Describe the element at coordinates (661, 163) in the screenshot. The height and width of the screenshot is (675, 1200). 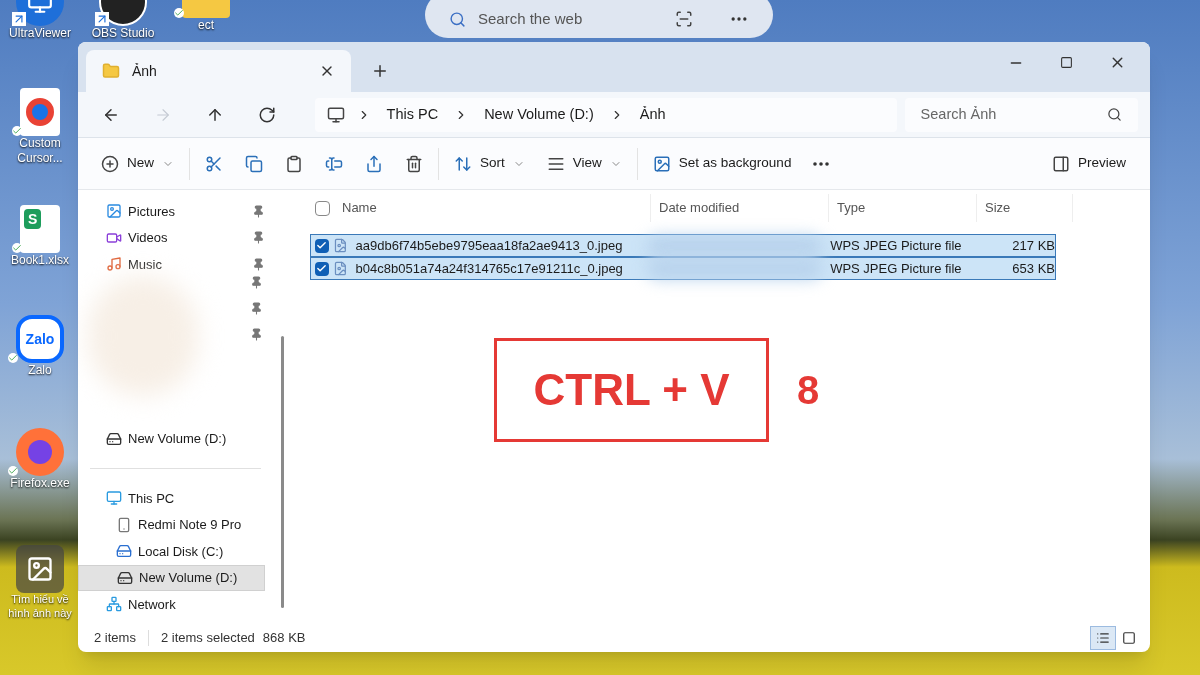
I see `image-icon` at that location.